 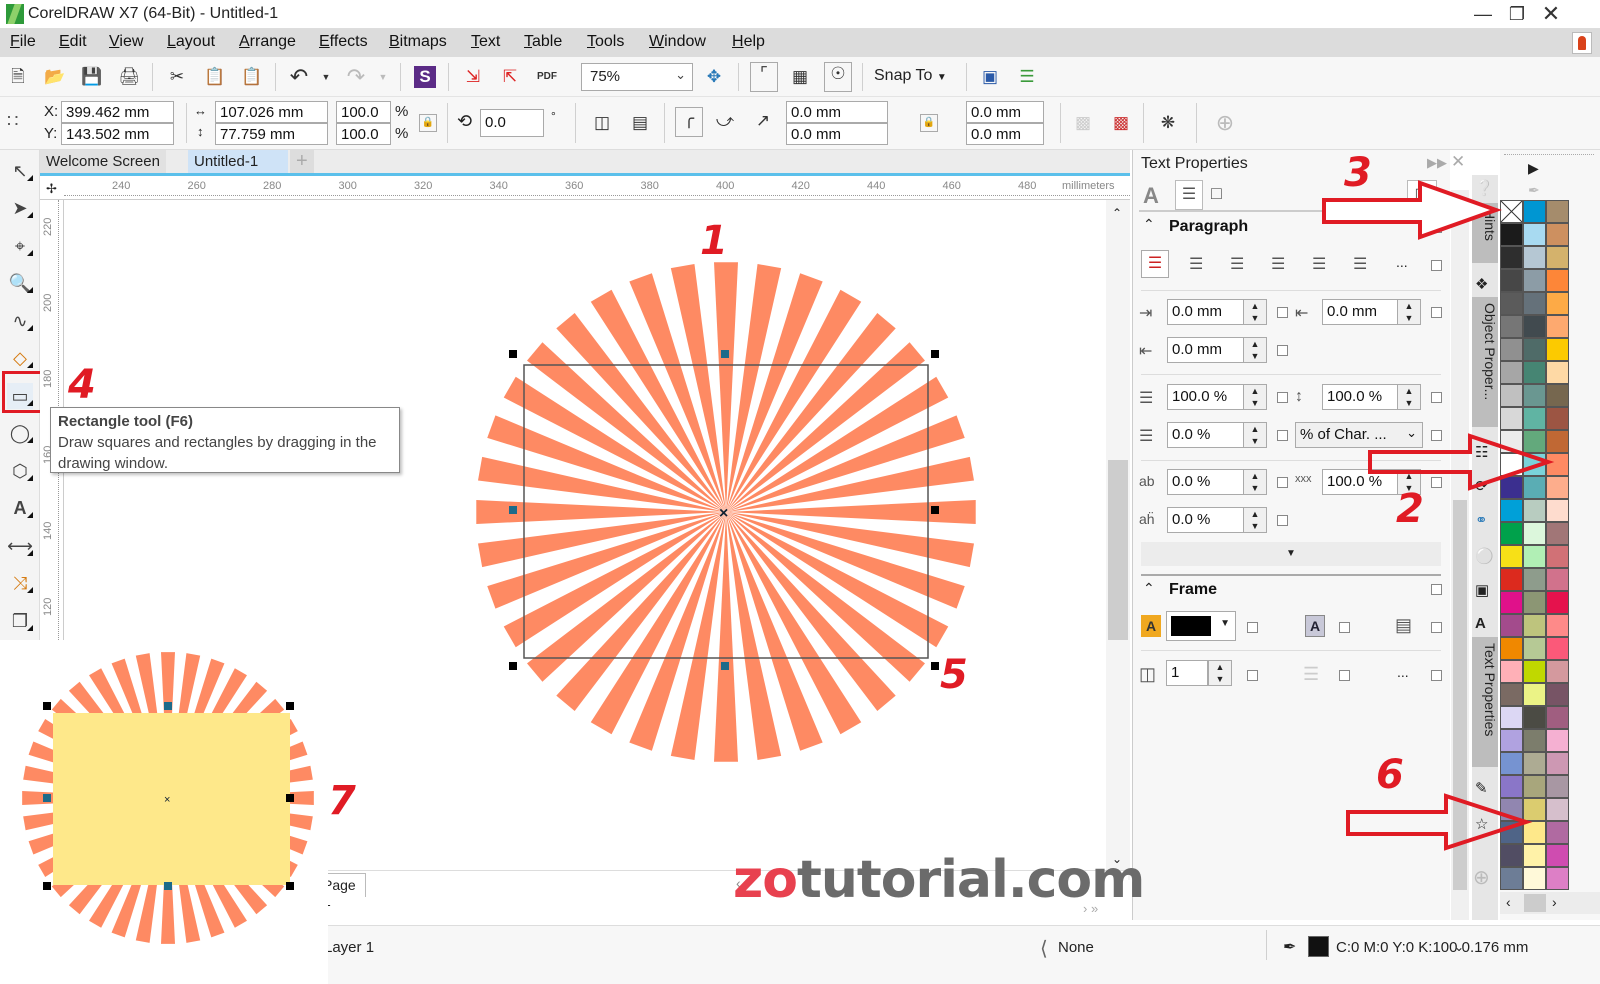 I want to click on columns-checkbox, so click(x=1252, y=675).